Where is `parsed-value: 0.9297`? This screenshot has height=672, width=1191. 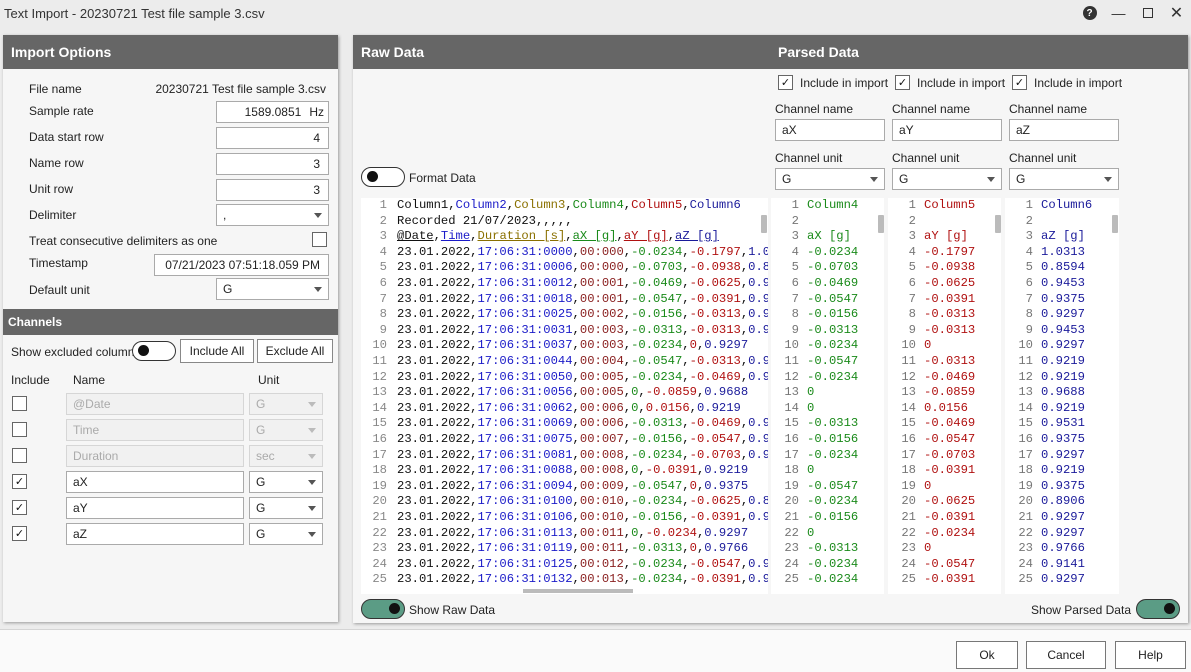
parsed-value: 0.9297 is located at coordinates (1063, 454).